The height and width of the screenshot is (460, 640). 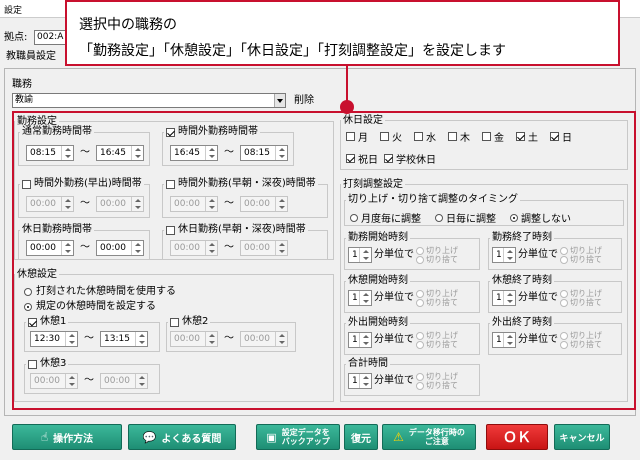 What do you see at coordinates (170, 132) in the screenshot?
I see `overtime-checkbox` at bounding box center [170, 132].